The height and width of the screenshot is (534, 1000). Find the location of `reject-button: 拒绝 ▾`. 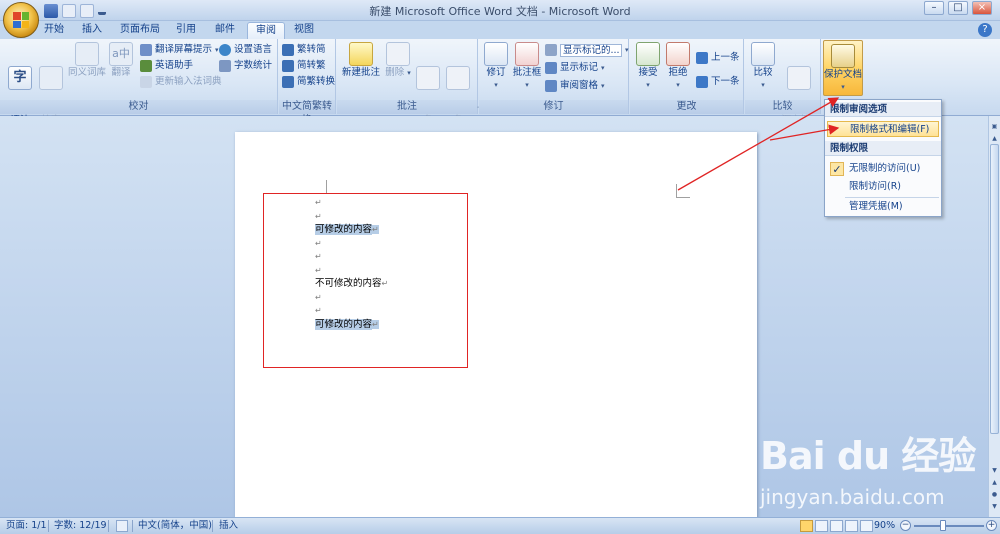

reject-button: 拒绝 ▾ is located at coordinates (678, 66).